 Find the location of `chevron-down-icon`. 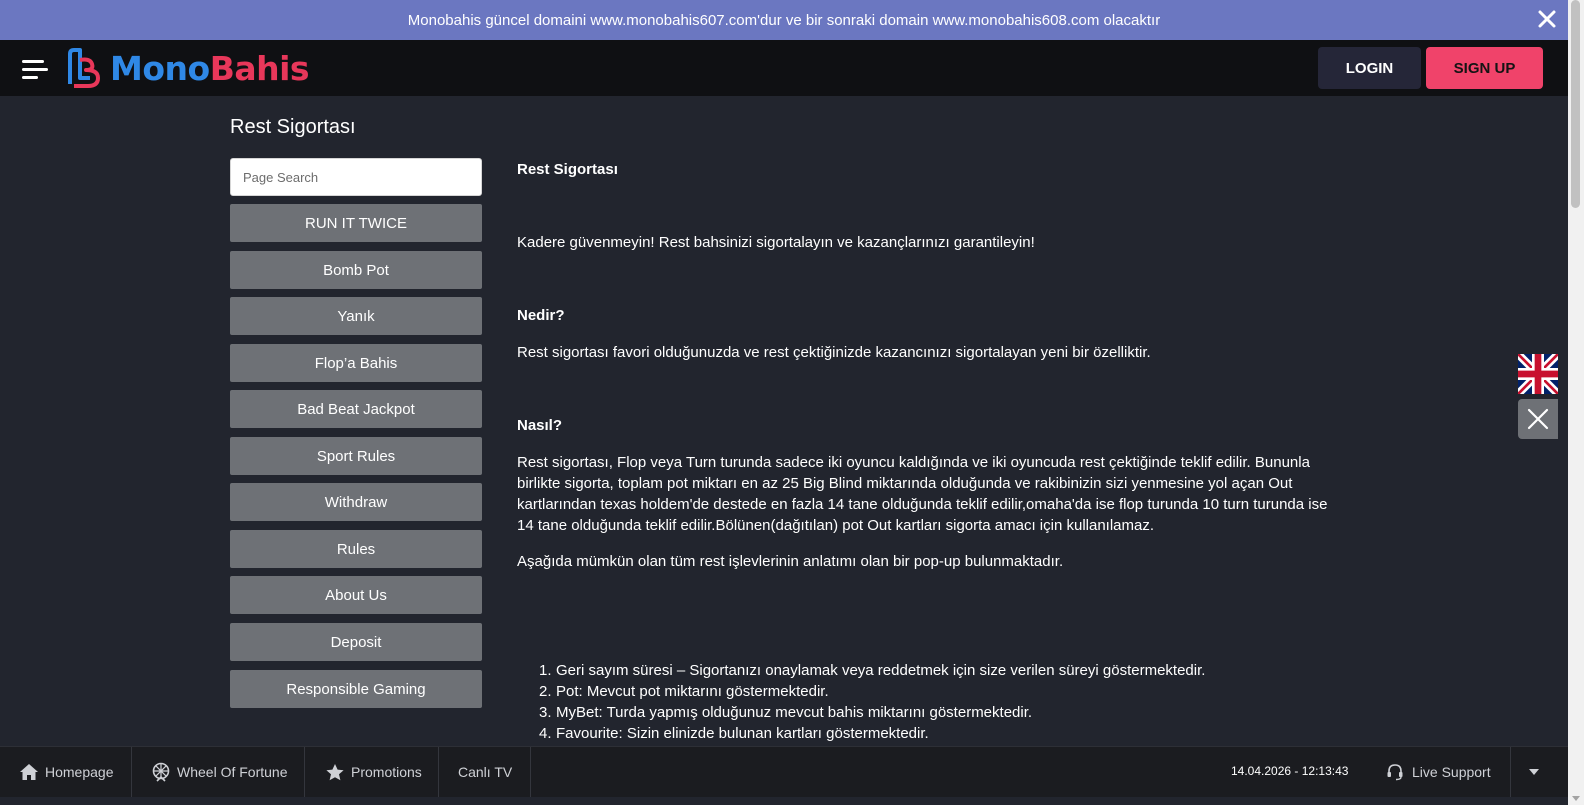

chevron-down-icon is located at coordinates (1533, 772).